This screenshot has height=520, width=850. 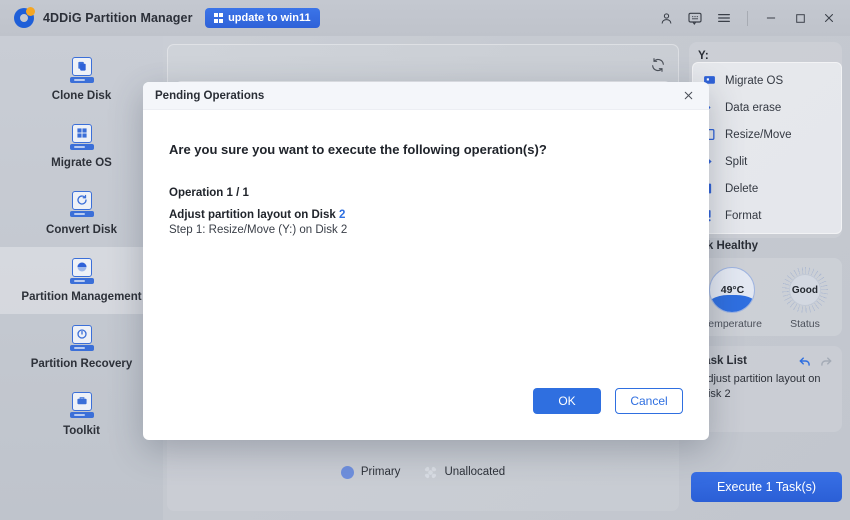 I want to click on temperature-label: Temperature, so click(x=732, y=324).